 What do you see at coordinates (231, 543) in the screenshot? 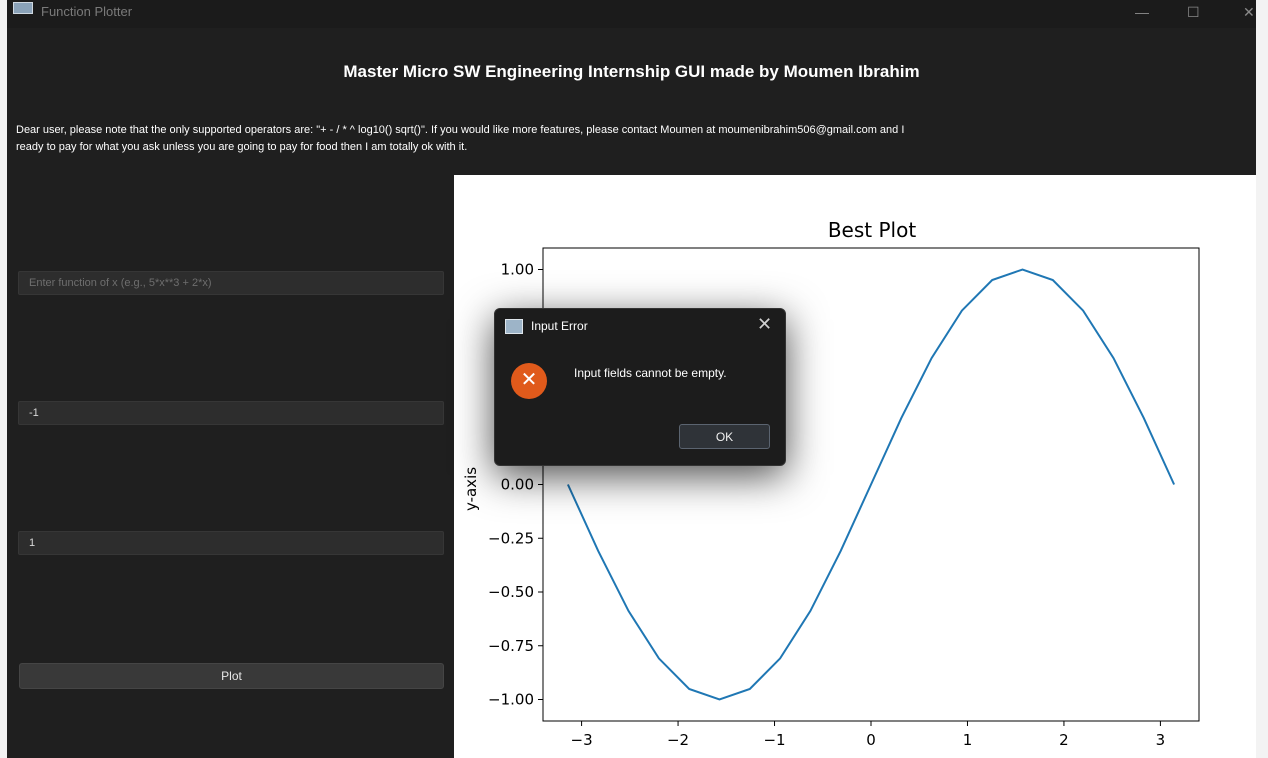
I see `max-x-input` at bounding box center [231, 543].